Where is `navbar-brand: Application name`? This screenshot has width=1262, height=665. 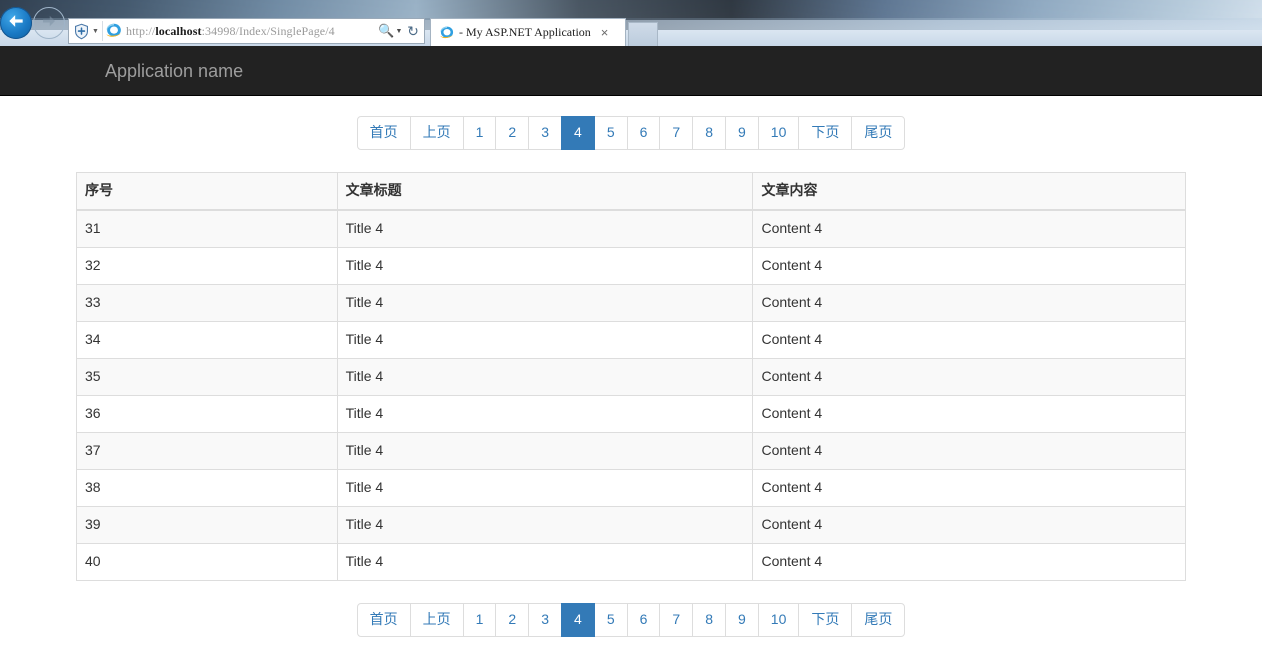
navbar-brand: Application name is located at coordinates (174, 71).